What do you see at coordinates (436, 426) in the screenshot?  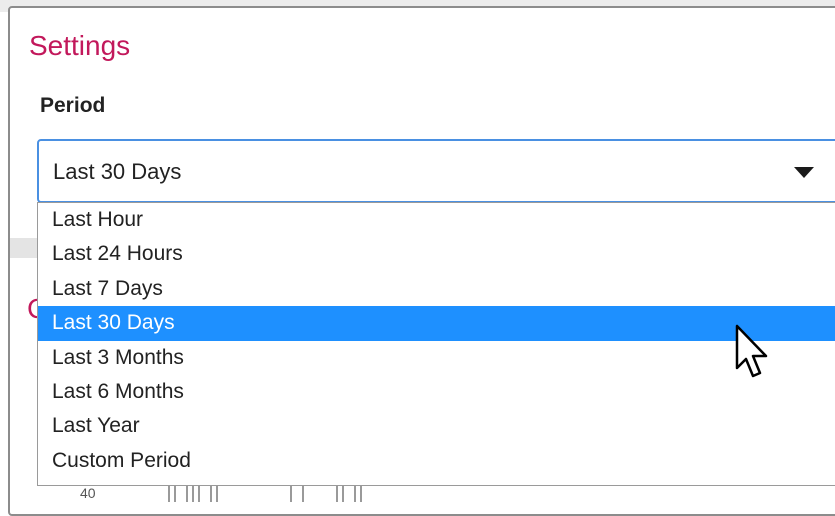 I see `period-option: Last Year` at bounding box center [436, 426].